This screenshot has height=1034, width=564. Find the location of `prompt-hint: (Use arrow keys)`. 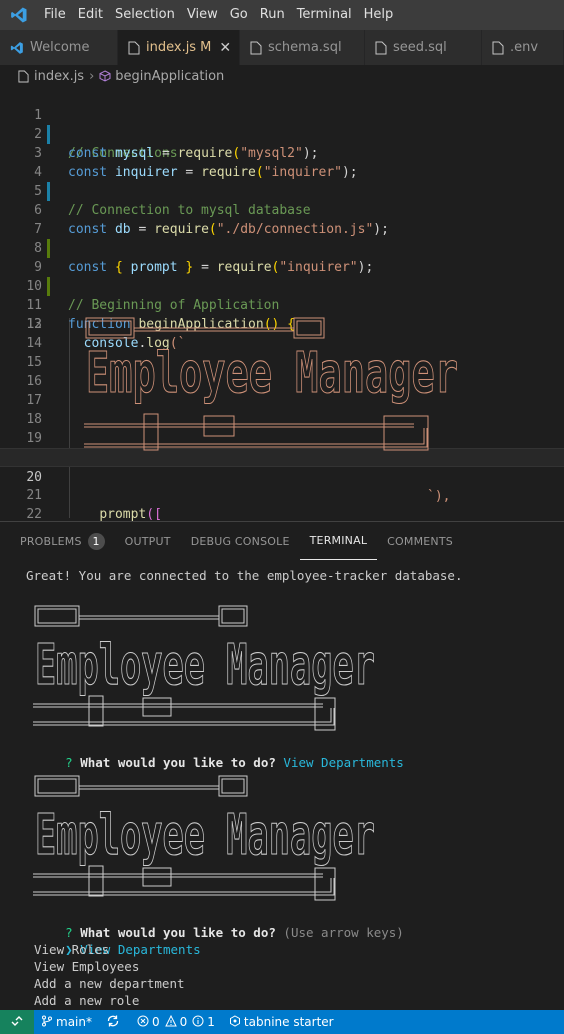

prompt-hint: (Use arrow keys) is located at coordinates (343, 932).